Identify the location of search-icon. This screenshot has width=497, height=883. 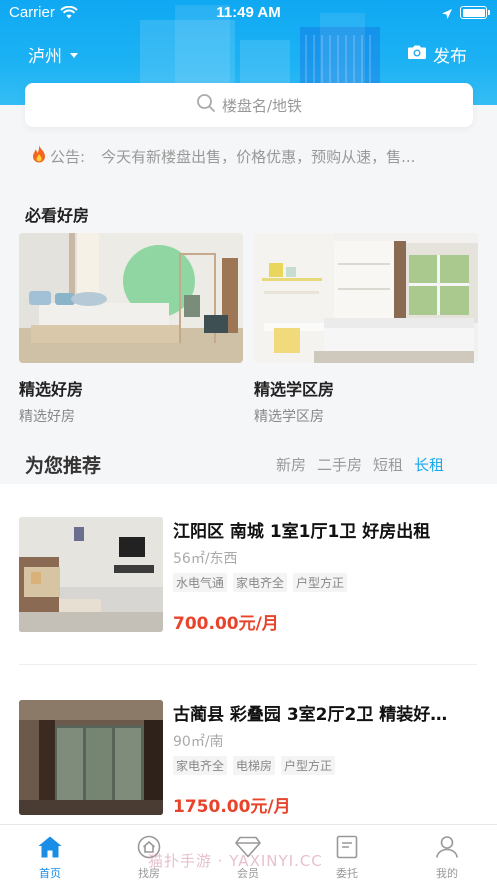
(206, 105).